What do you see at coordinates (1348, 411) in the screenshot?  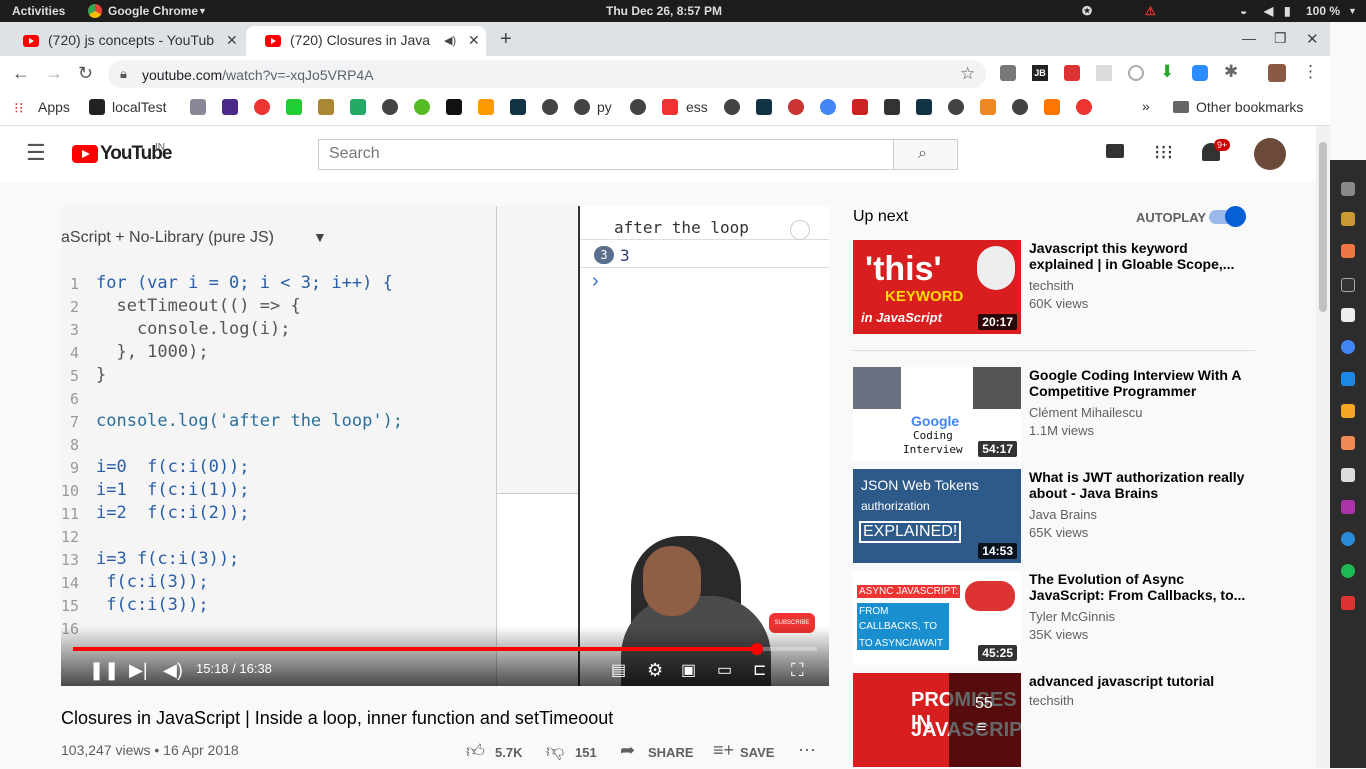 I see `sublime-icon` at bounding box center [1348, 411].